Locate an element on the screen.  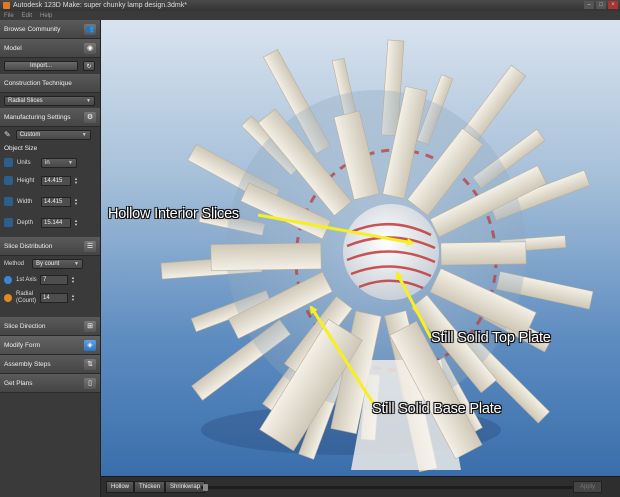
slice-distribution-label: Slice Distribution is located at coordinates (28, 246).